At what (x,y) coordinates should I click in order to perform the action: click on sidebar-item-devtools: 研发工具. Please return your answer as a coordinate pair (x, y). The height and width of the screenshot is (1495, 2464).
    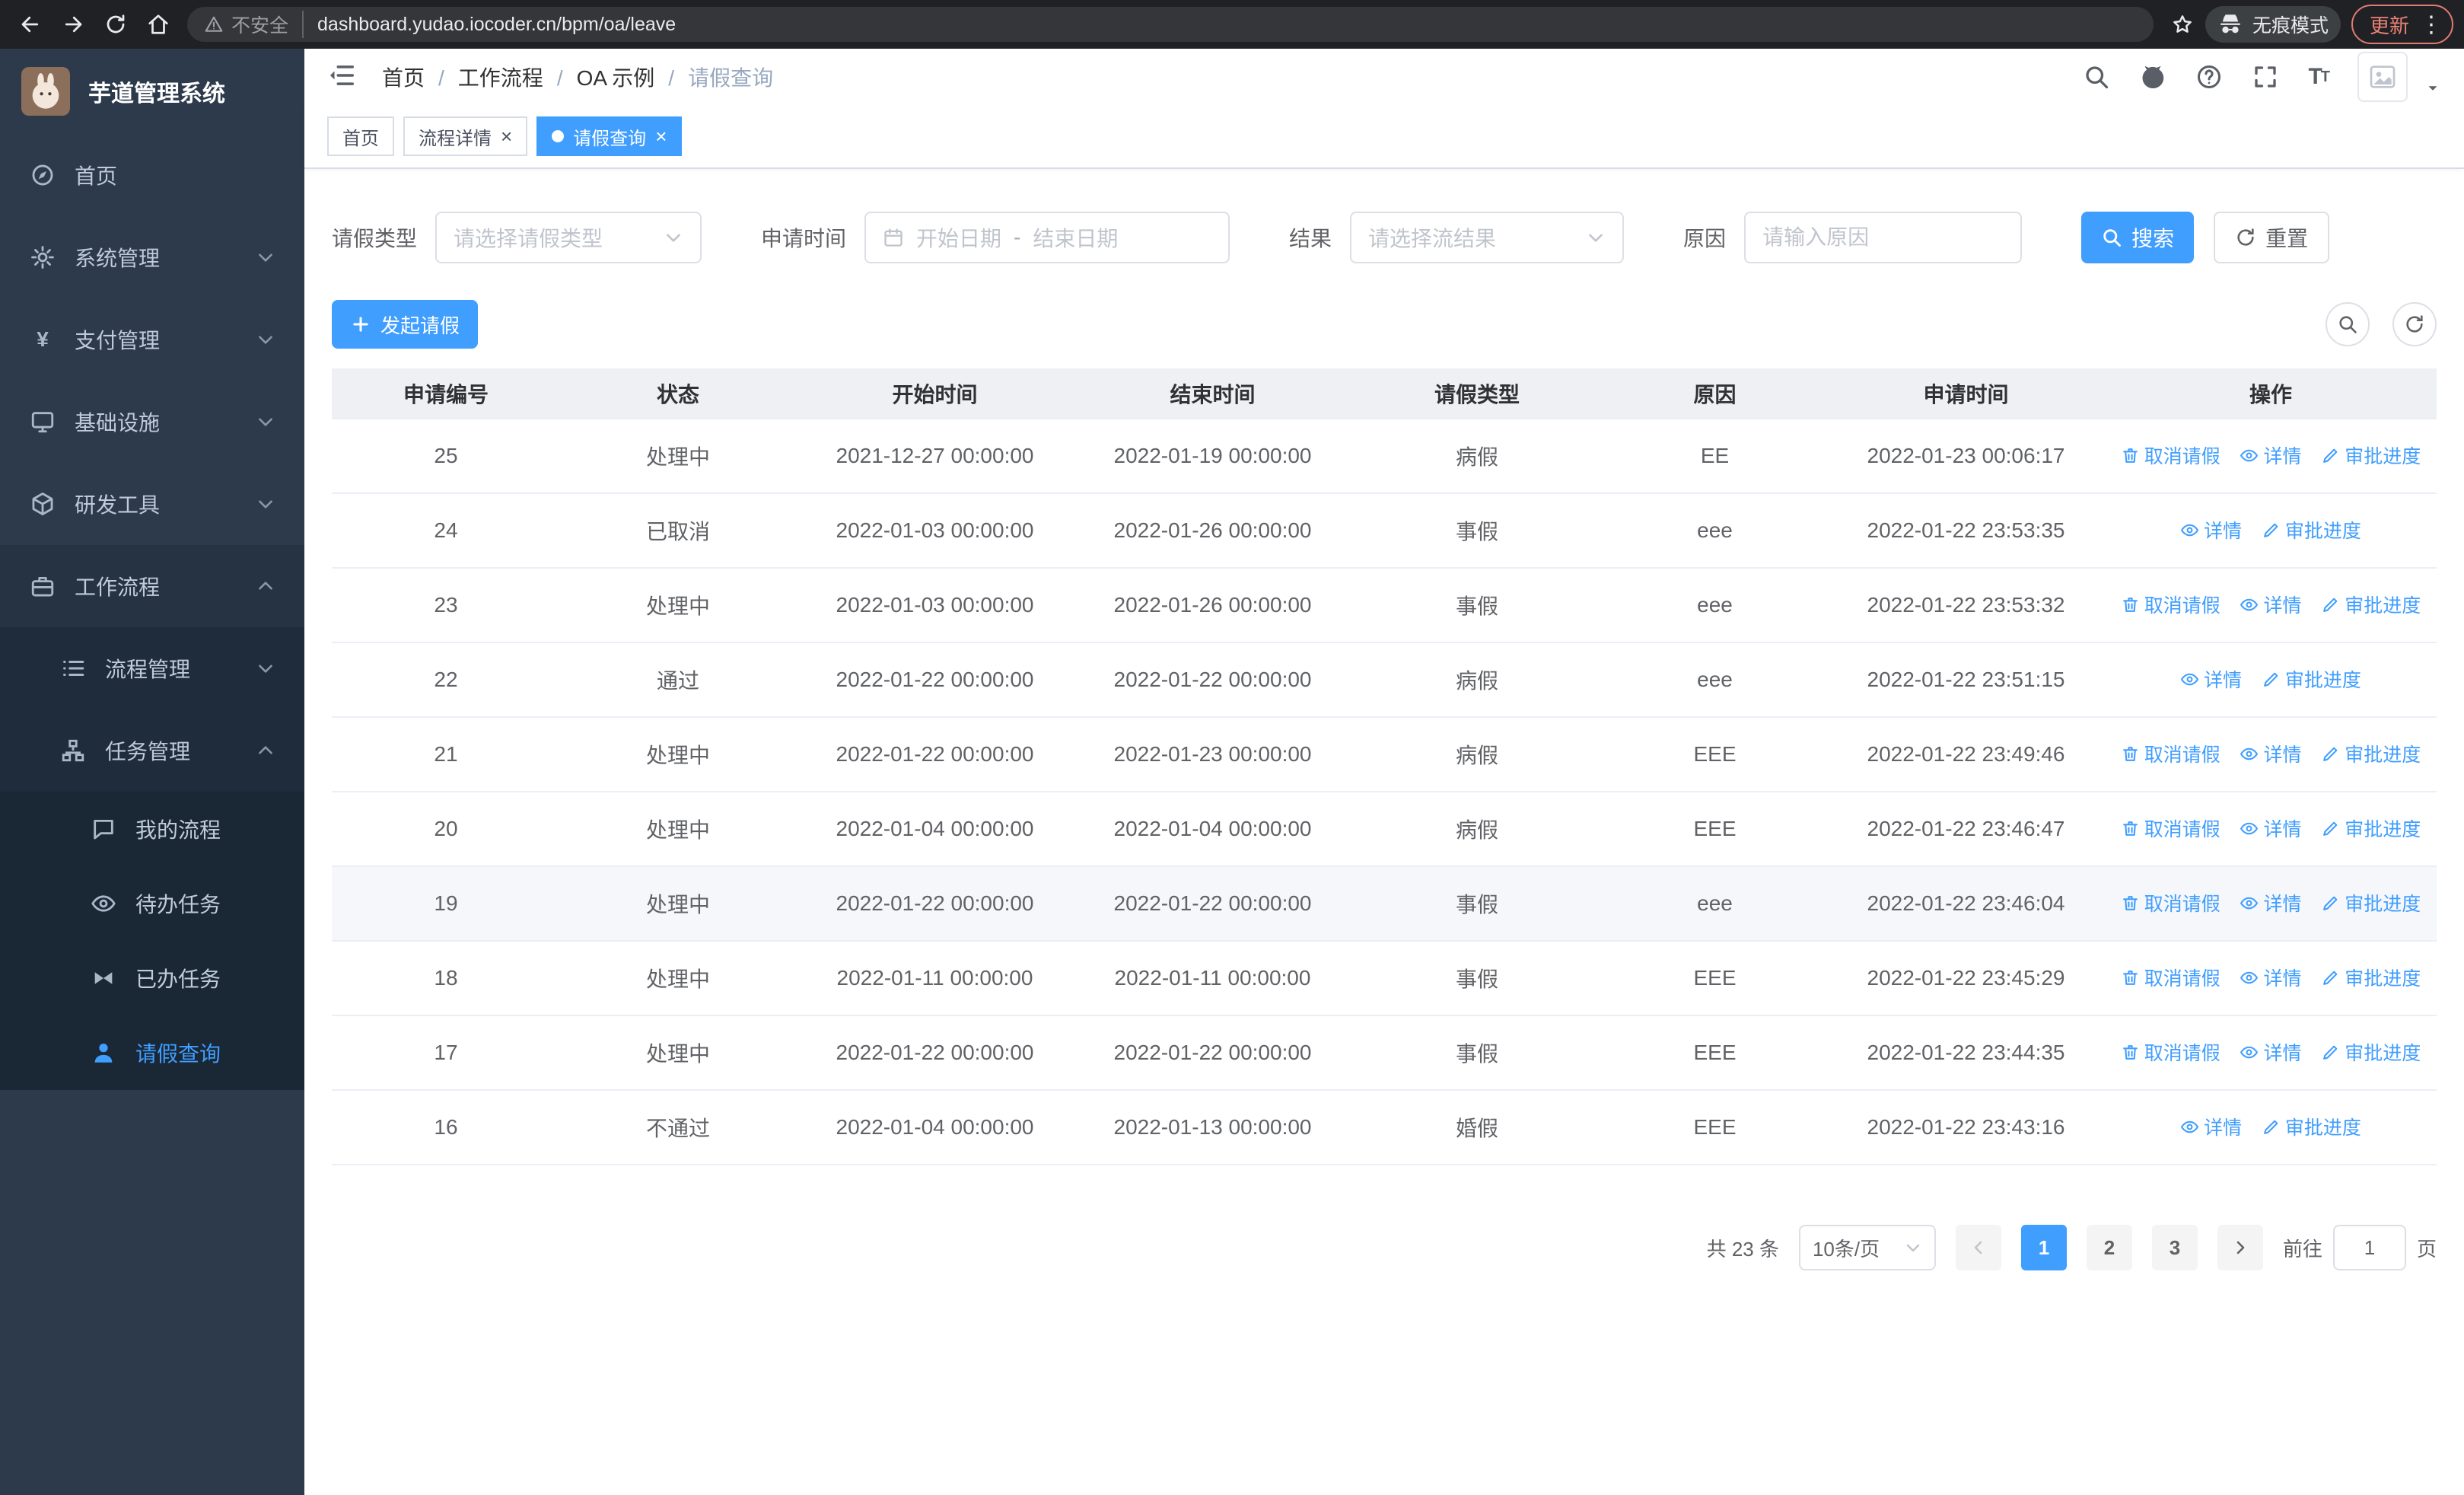
    Looking at the image, I should click on (152, 504).